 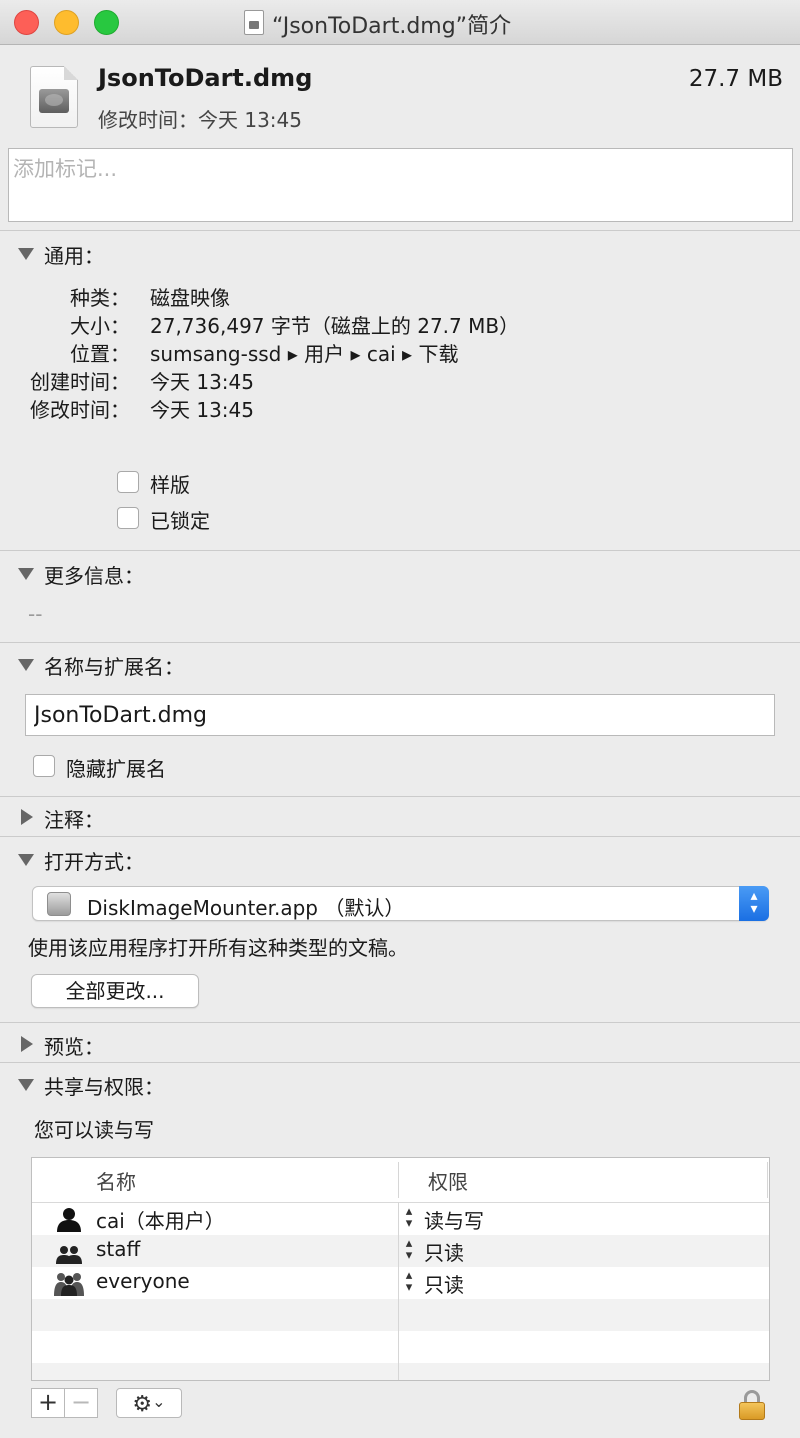 What do you see at coordinates (400, 1283) in the screenshot?
I see `table-row: everyone ▴ ▾ 只读` at bounding box center [400, 1283].